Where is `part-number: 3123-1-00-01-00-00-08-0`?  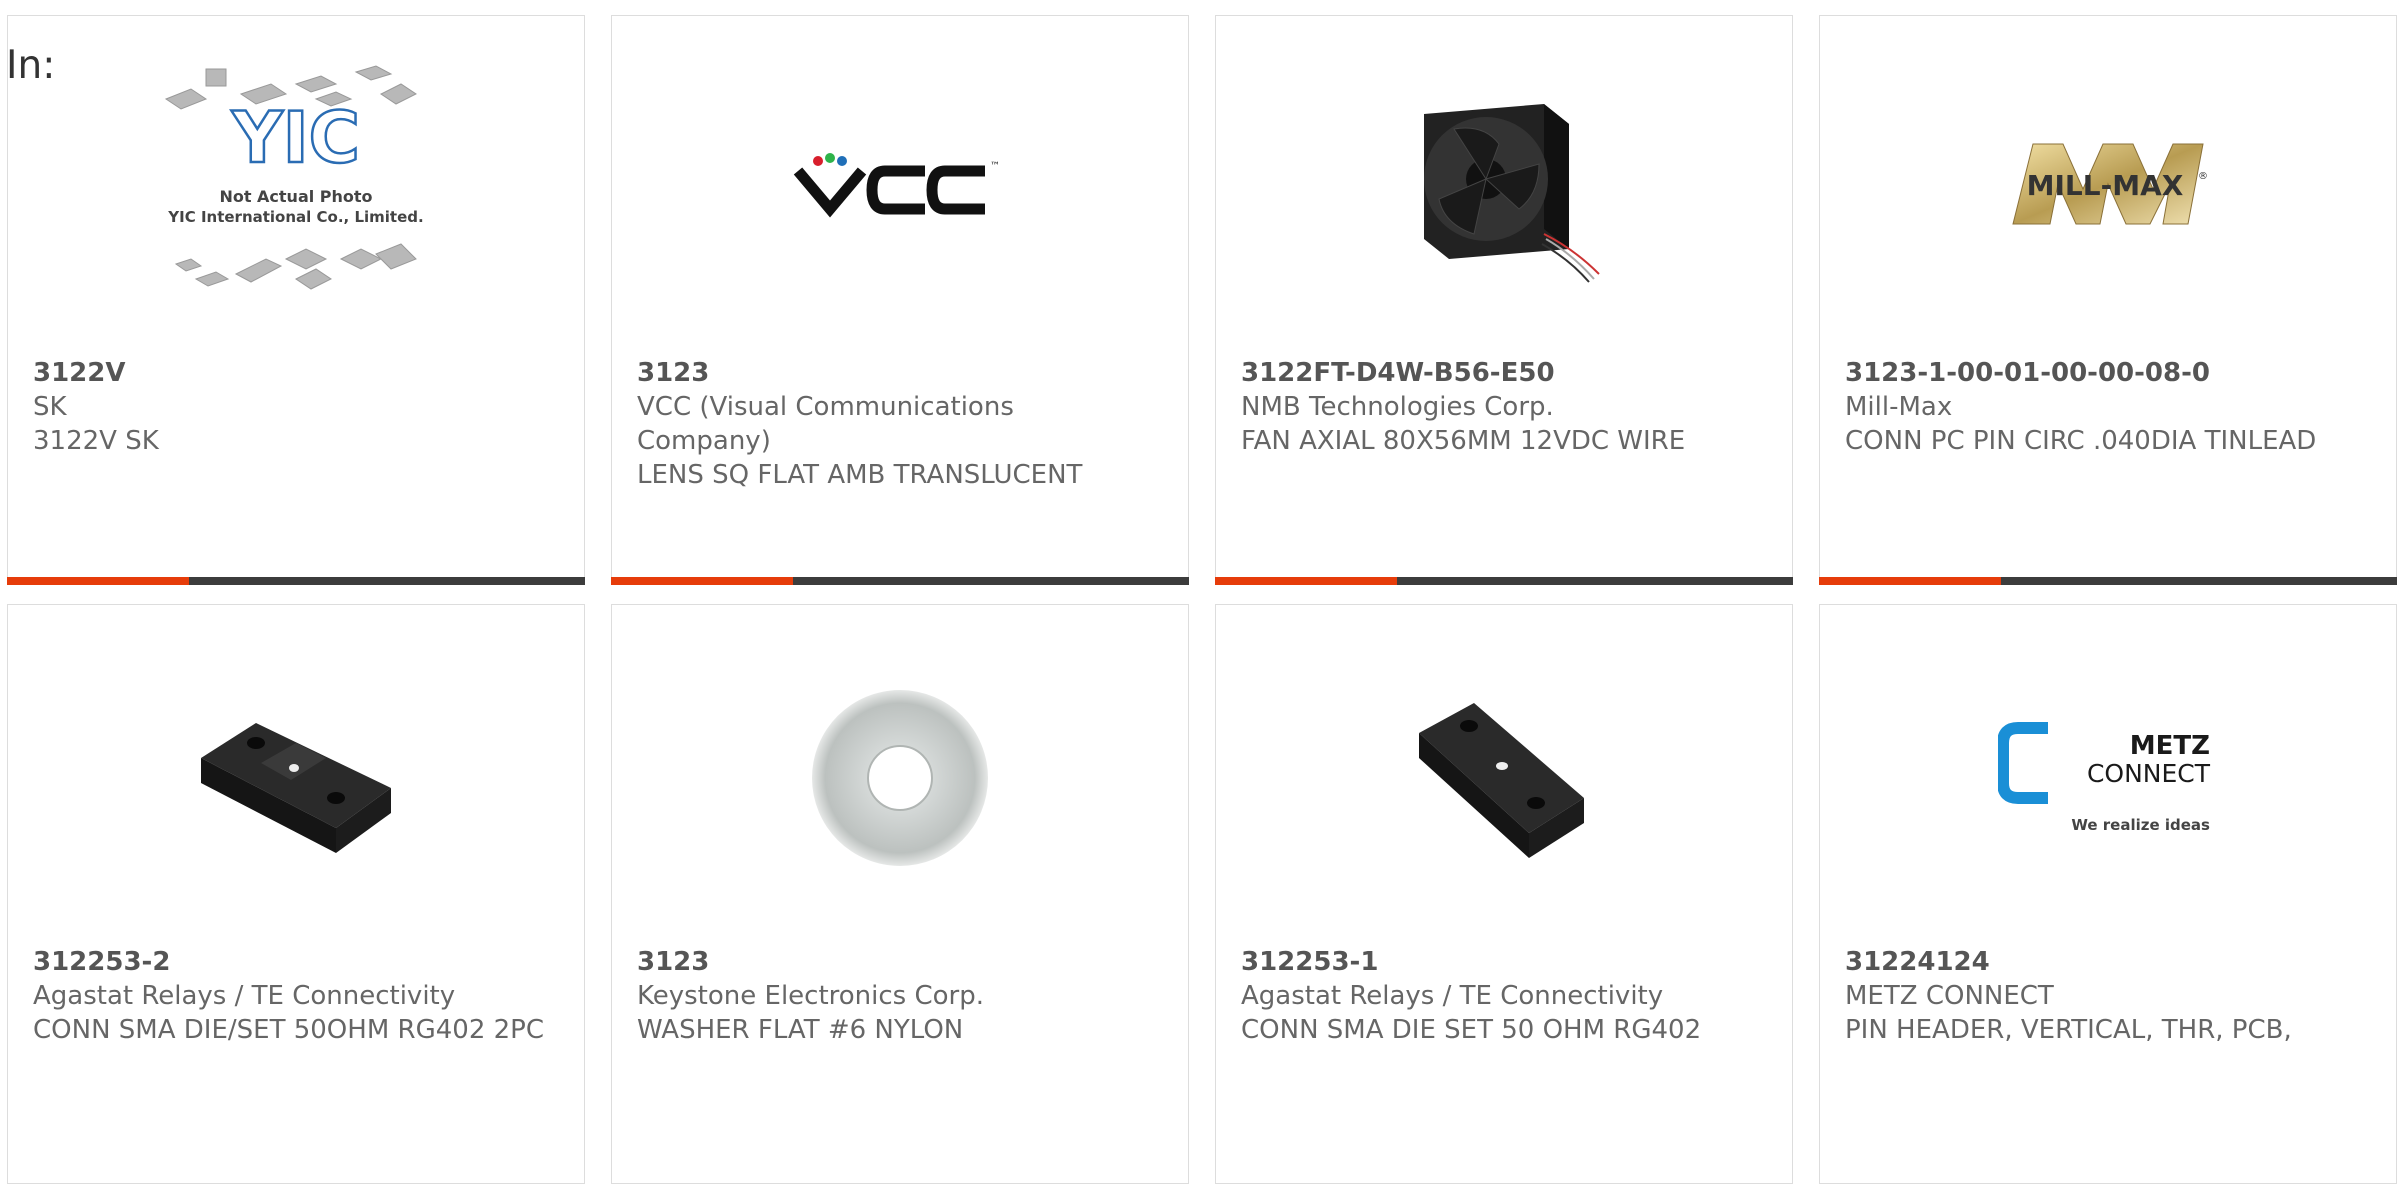
part-number: 3123-1-00-01-00-00-08-0 is located at coordinates (2100, 373).